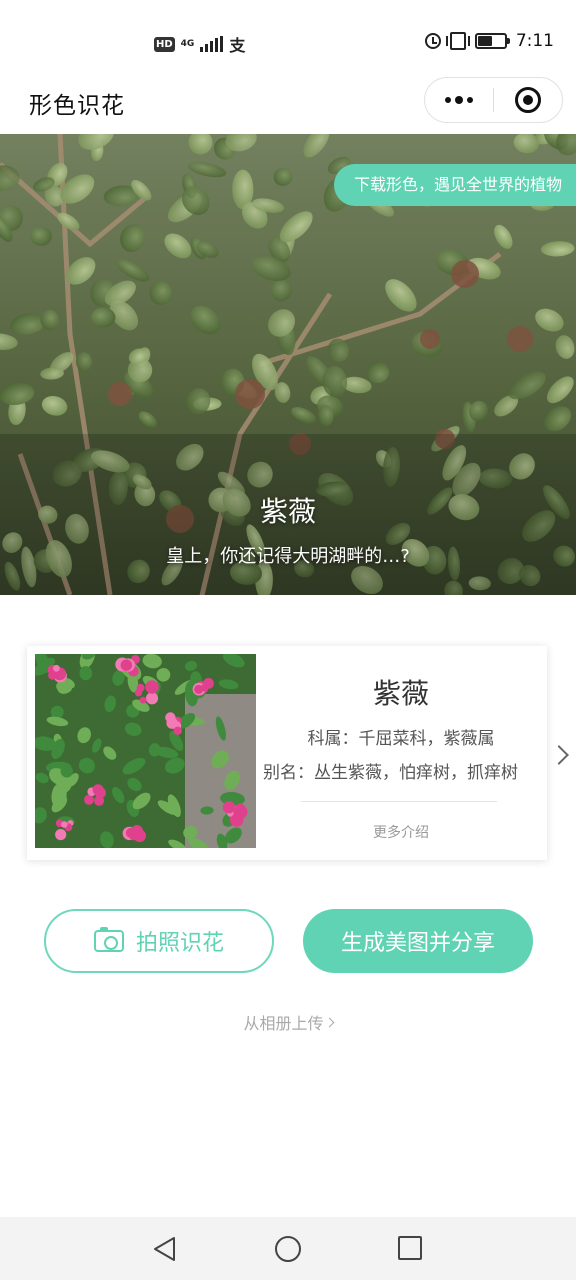  Describe the element at coordinates (454, 185) in the screenshot. I see `download-app-banner: 下载形色，遇见全世界的植物` at that location.